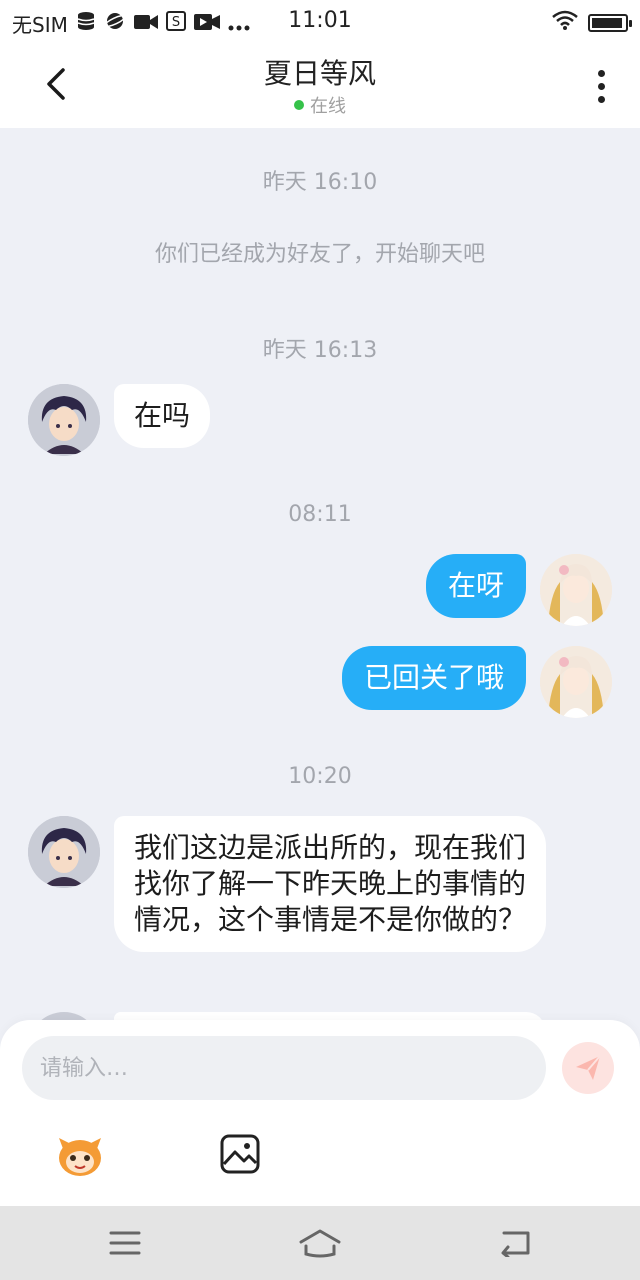  I want to click on more-options-button, so click(601, 86).